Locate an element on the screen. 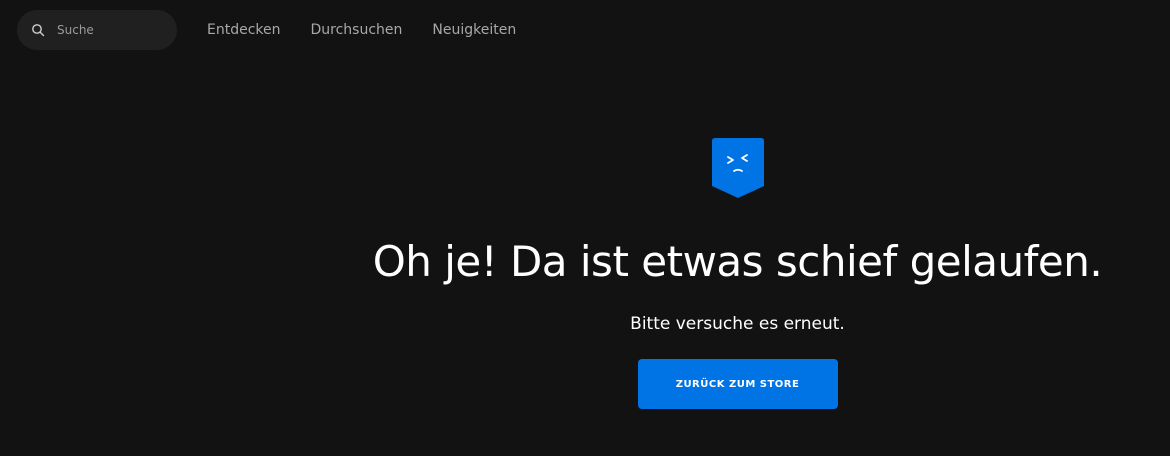  main-nav: Entdecken Durchsuchen Neuigkeiten is located at coordinates (361, 30).